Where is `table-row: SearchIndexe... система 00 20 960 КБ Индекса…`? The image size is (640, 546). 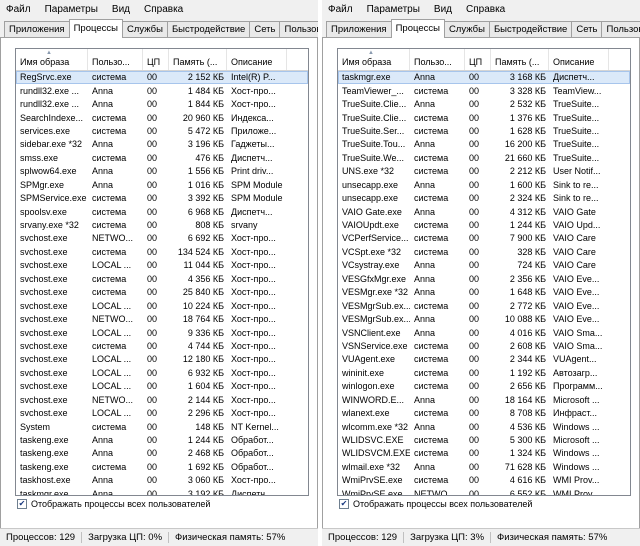
table-row: SearchIndexe... система 00 20 960 КБ Индекса… is located at coordinates (162, 117).